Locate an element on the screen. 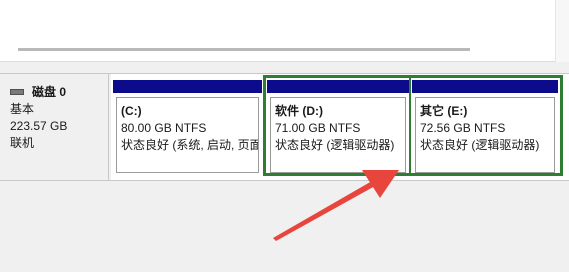 The width and height of the screenshot is (569, 272). disk-icon is located at coordinates (17, 91).